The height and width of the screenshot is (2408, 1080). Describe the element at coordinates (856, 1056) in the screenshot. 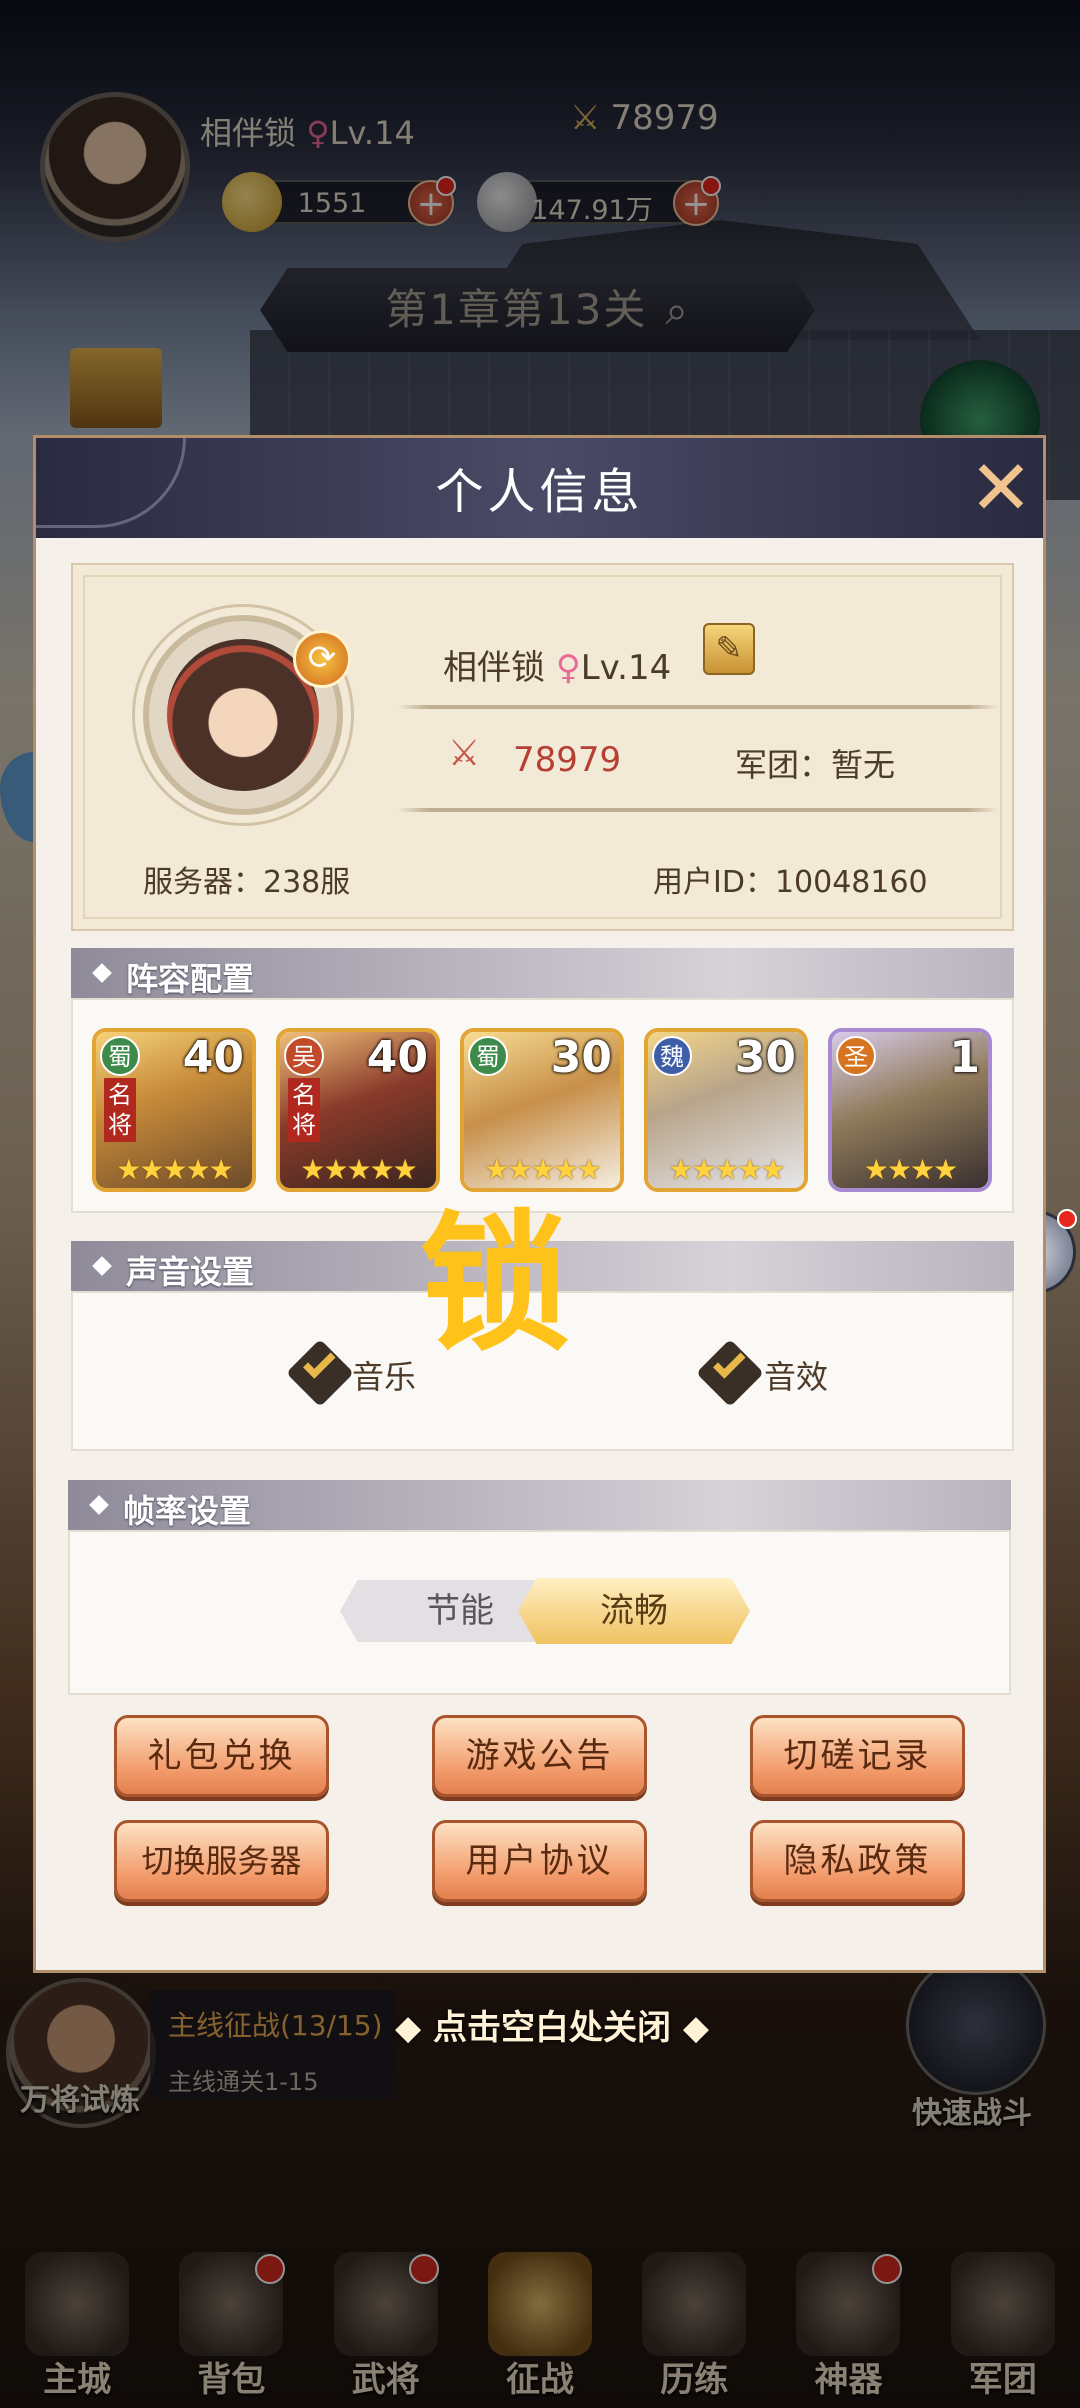

I see `faction-badge: 圣` at that location.